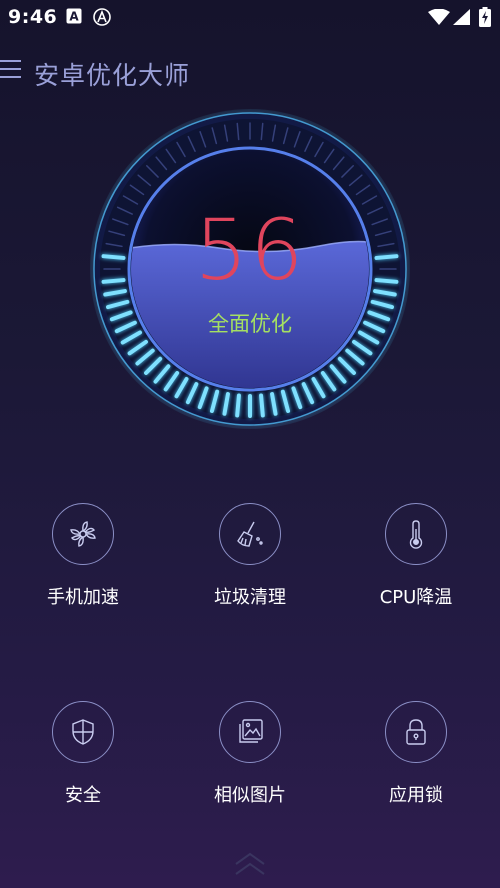 This screenshot has width=500, height=888. Describe the element at coordinates (250, 795) in the screenshot. I see `similar-photos-label: 相似图片` at that location.